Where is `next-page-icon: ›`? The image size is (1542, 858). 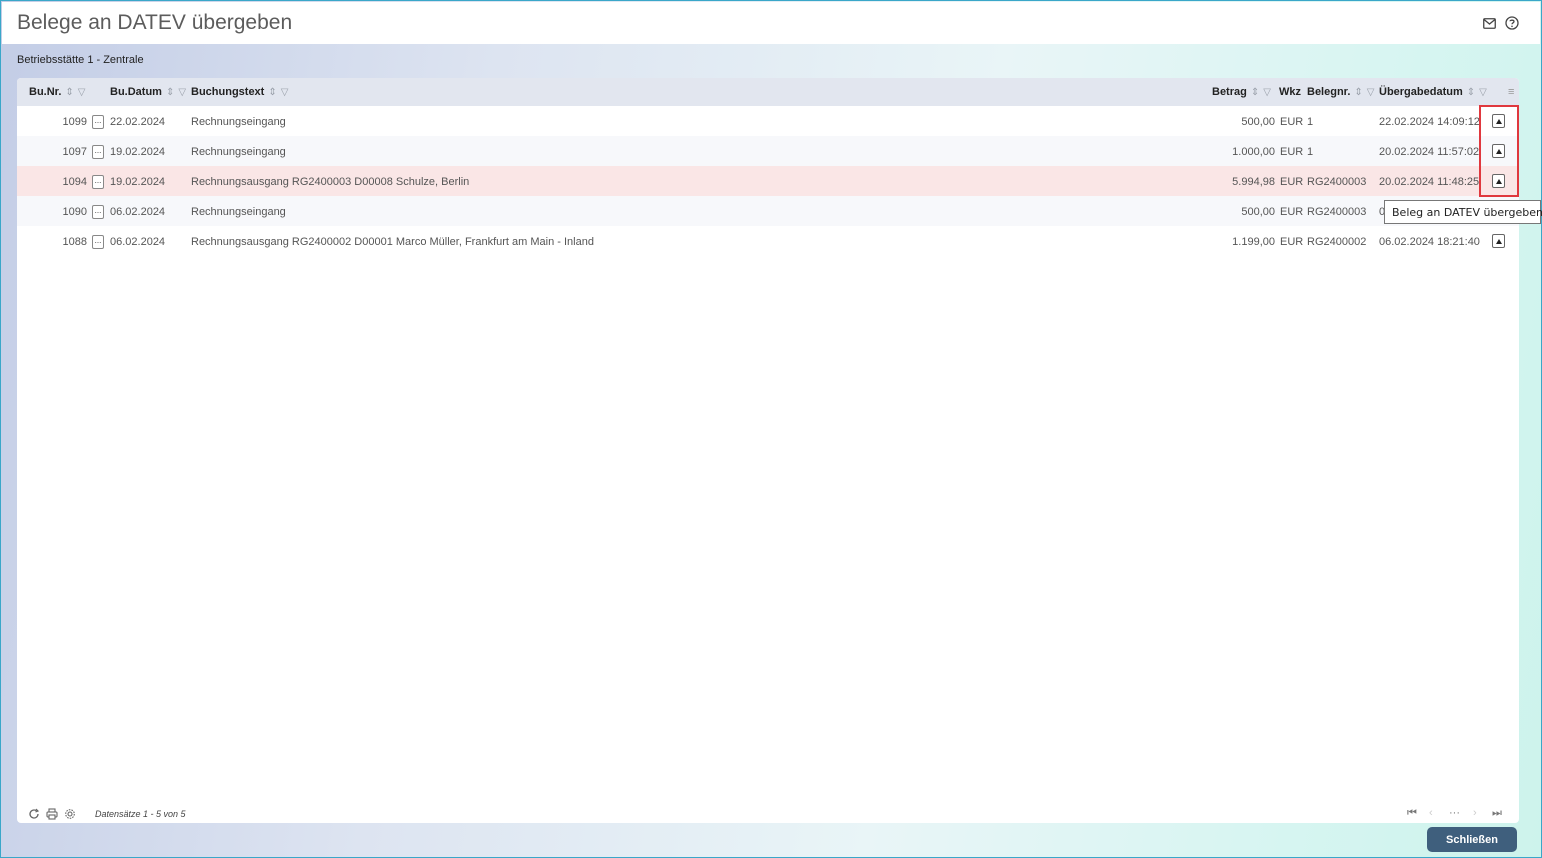 next-page-icon: › is located at coordinates (1475, 813).